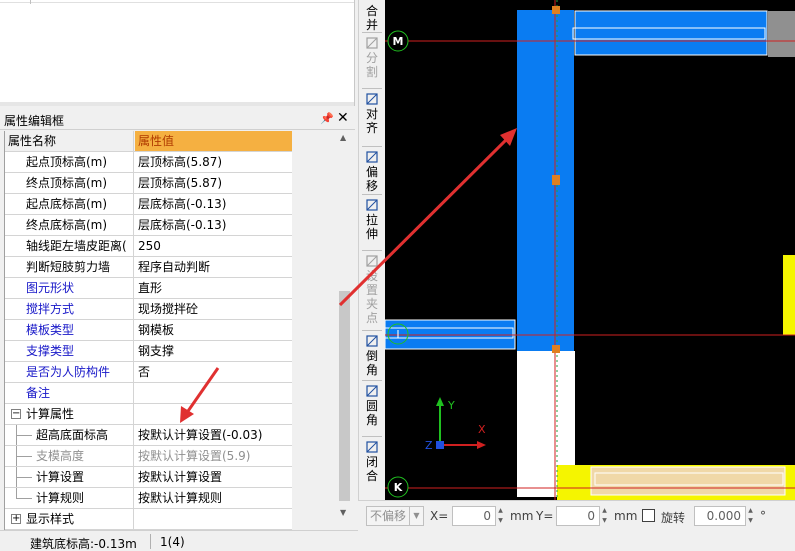 This screenshot has height=551, width=795. I want to click on scroll-down-icon: ▼, so click(343, 512).